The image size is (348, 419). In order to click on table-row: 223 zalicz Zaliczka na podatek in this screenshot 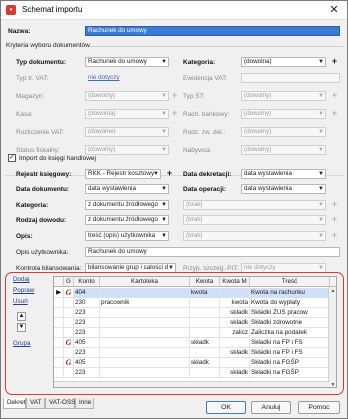, I will do `click(195, 333)`.